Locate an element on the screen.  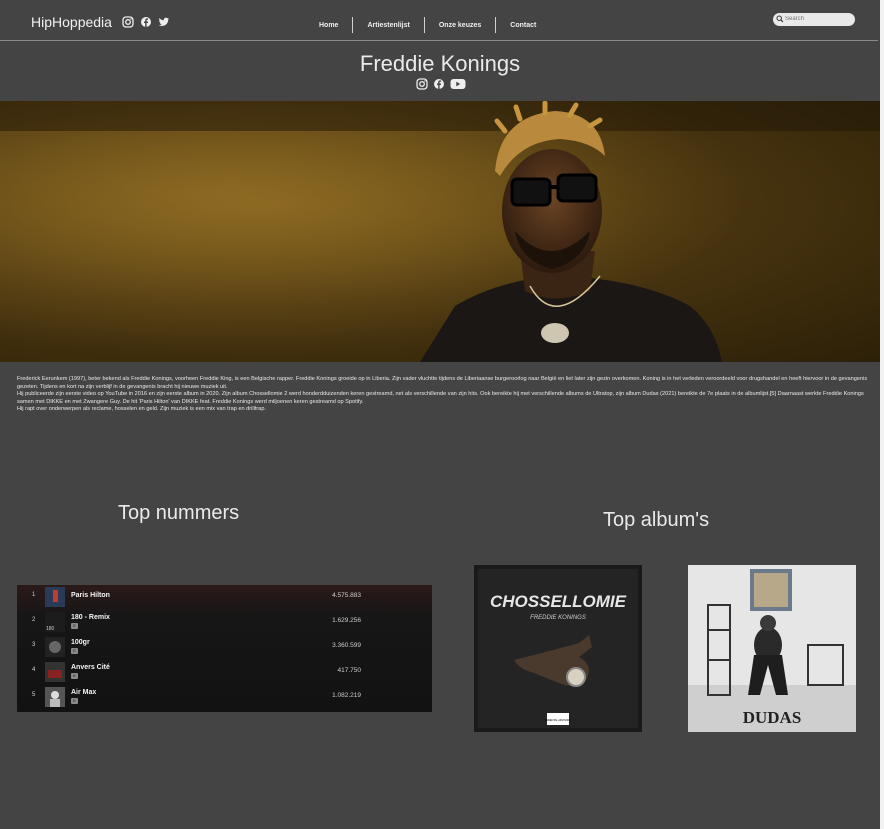
track-name: Air Max is located at coordinates (83, 692).